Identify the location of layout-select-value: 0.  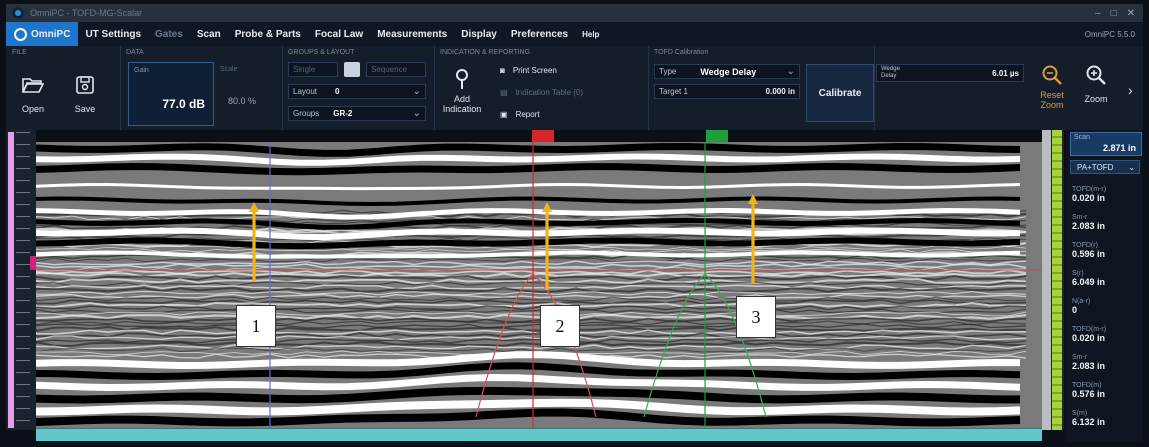
(337, 91).